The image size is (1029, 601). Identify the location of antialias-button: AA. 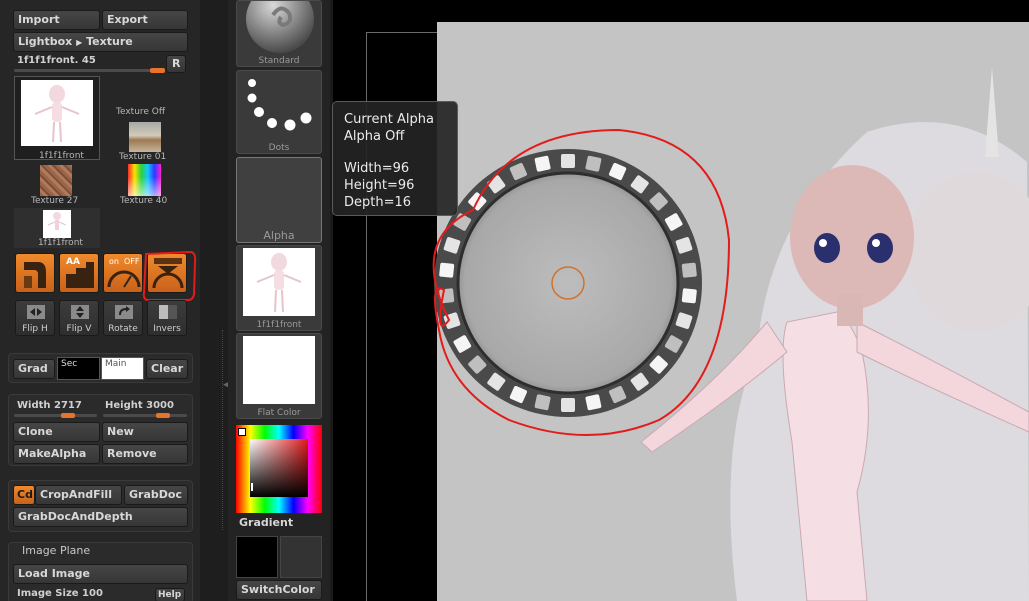
(79, 273).